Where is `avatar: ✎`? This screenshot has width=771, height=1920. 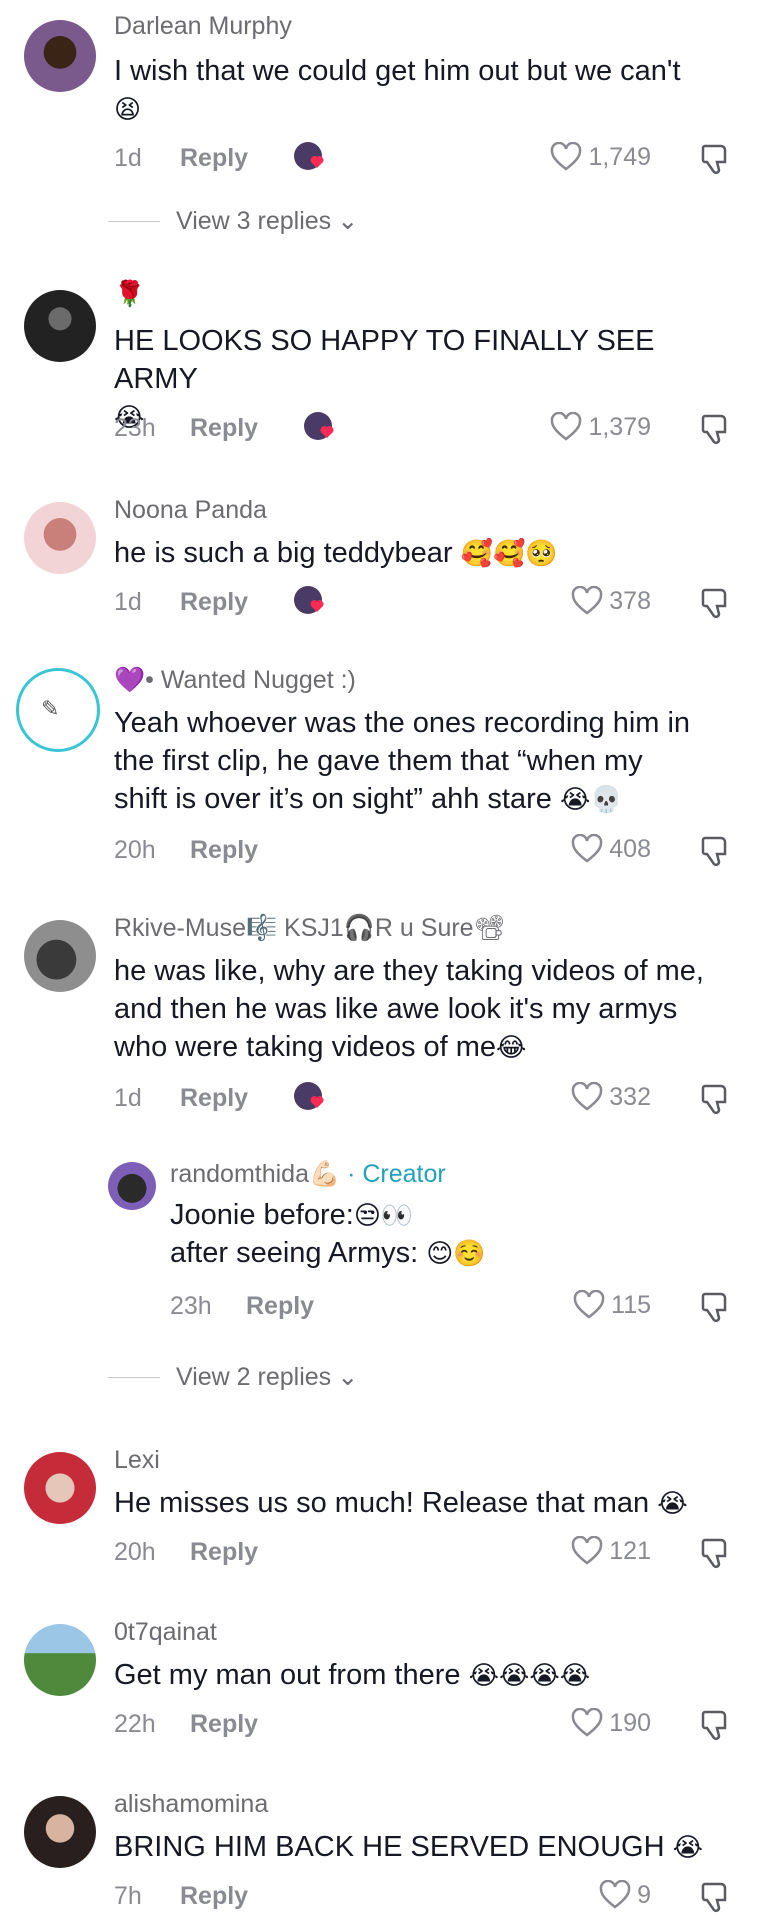
avatar: ✎ is located at coordinates (58, 710).